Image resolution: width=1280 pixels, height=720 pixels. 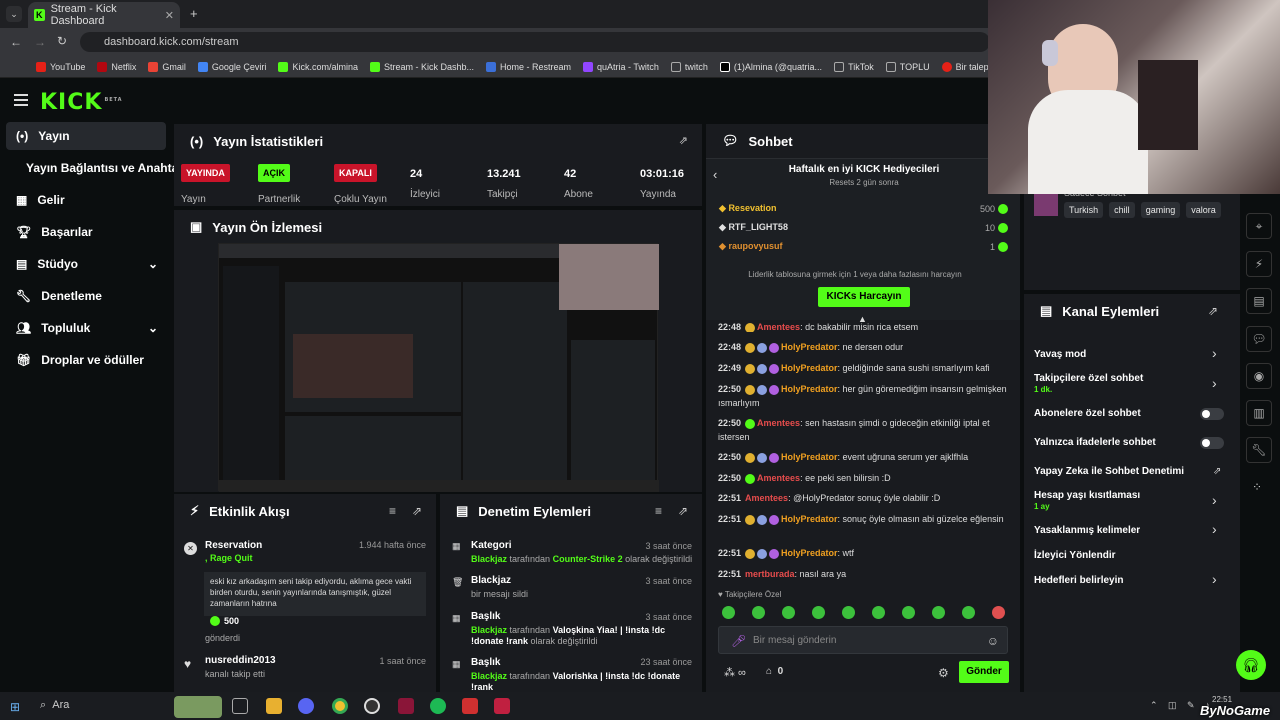 I want to click on tag: chill, so click(x=1122, y=210).